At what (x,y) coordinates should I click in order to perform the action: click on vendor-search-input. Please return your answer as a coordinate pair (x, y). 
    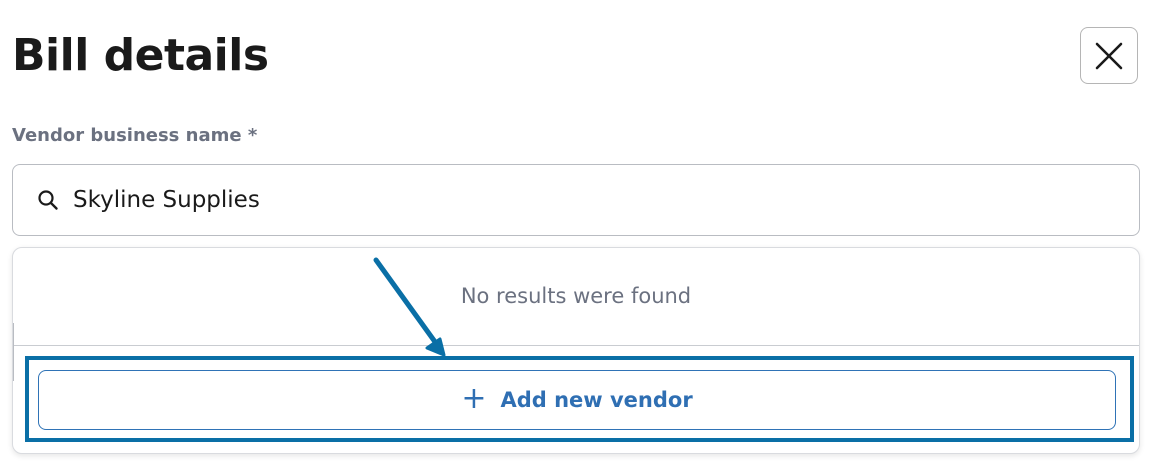
    Looking at the image, I should click on (606, 200).